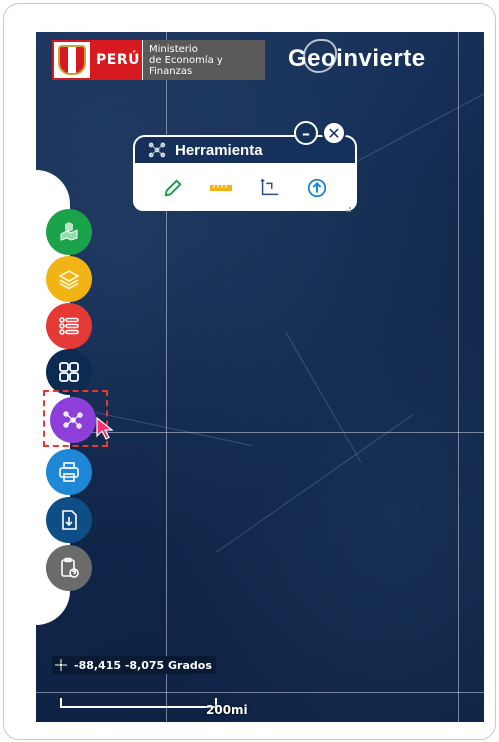 The image size is (499, 742). What do you see at coordinates (357, 56) in the screenshot?
I see `brand-logo: Geoinvierte` at bounding box center [357, 56].